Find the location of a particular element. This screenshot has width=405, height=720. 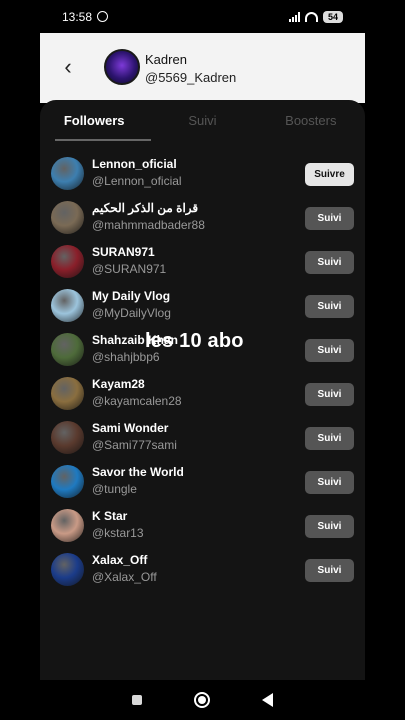

user-name: Lennon_oficial is located at coordinates (134, 164).